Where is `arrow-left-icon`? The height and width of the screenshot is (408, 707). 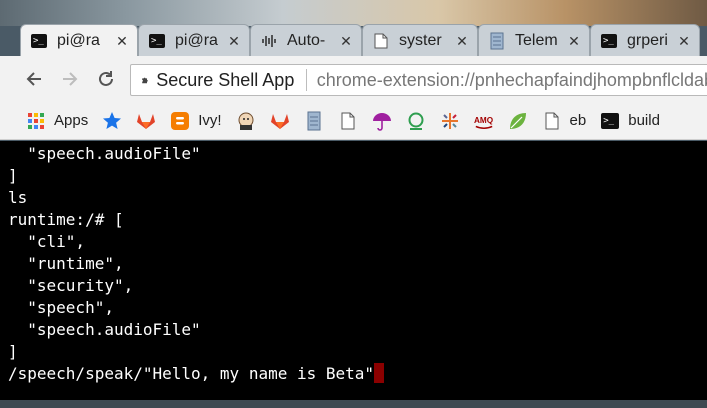 arrow-left-icon is located at coordinates (33, 79).